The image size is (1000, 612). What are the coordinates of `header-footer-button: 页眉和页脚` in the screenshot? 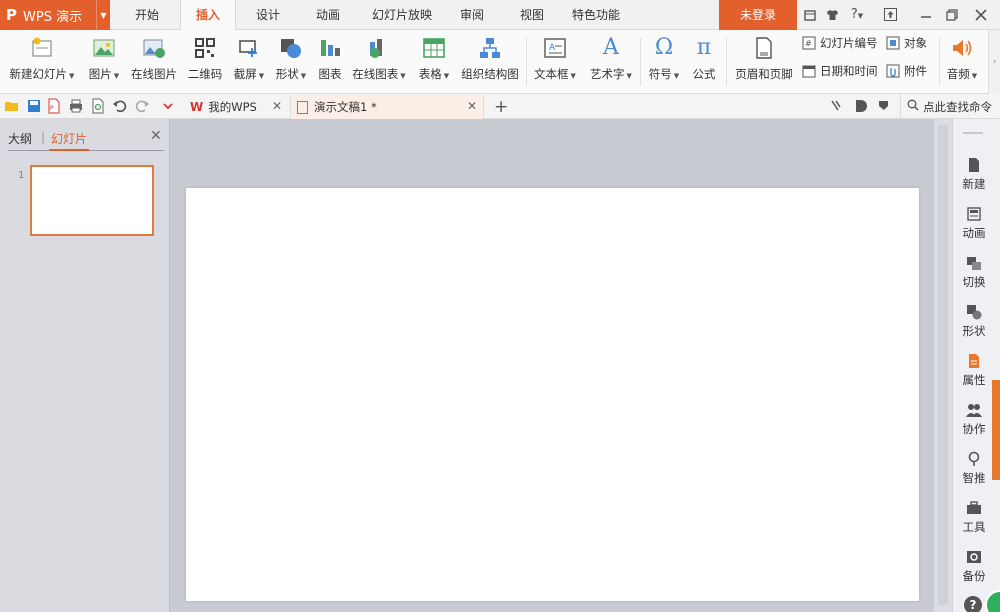 It's located at (764, 62).